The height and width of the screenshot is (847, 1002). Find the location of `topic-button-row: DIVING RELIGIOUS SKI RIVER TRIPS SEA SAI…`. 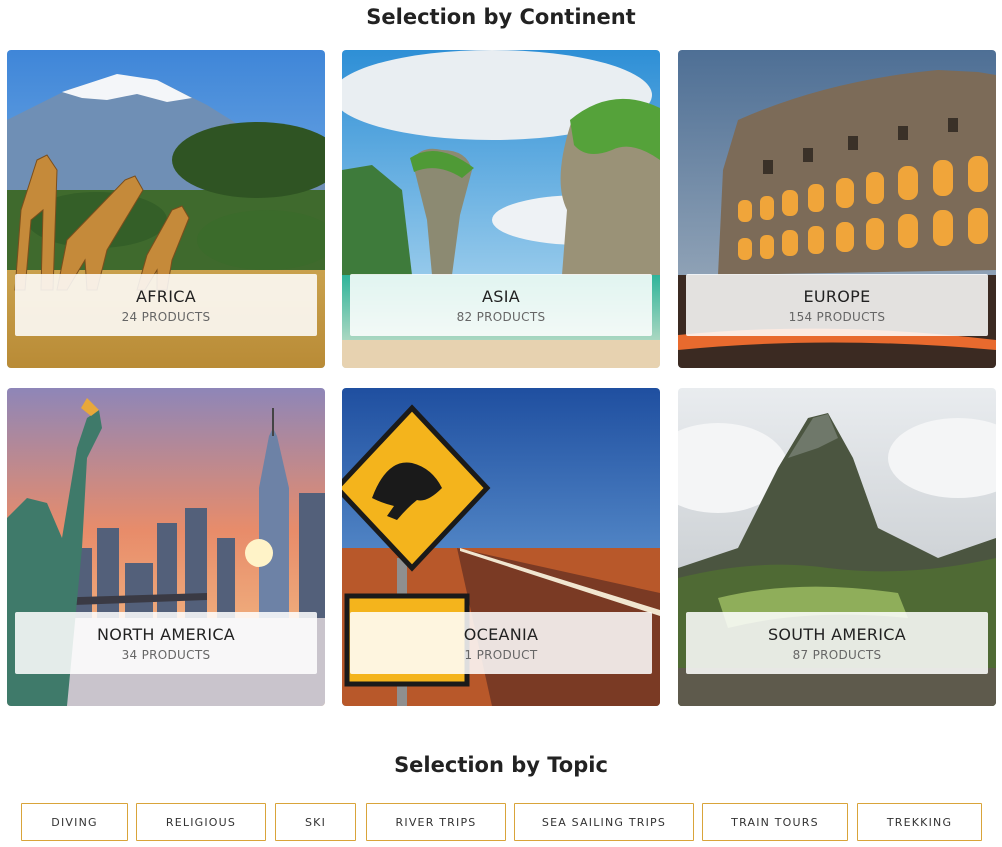

topic-button-row: DIVING RELIGIOUS SKI RIVER TRIPS SEA SAI… is located at coordinates (501, 822).